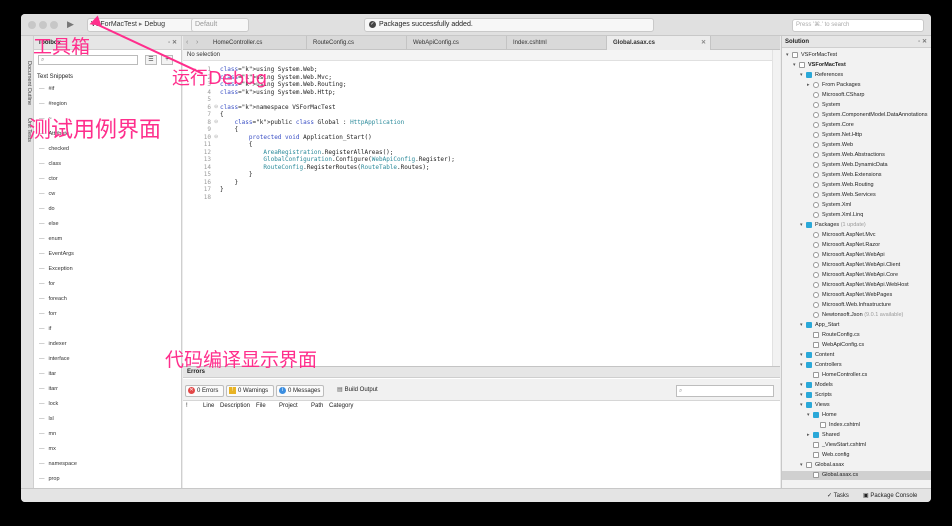 The width and height of the screenshot is (952, 526). What do you see at coordinates (856, 255) in the screenshot?
I see `solution-node: Microsoft.AspNet.WebApi` at bounding box center [856, 255].